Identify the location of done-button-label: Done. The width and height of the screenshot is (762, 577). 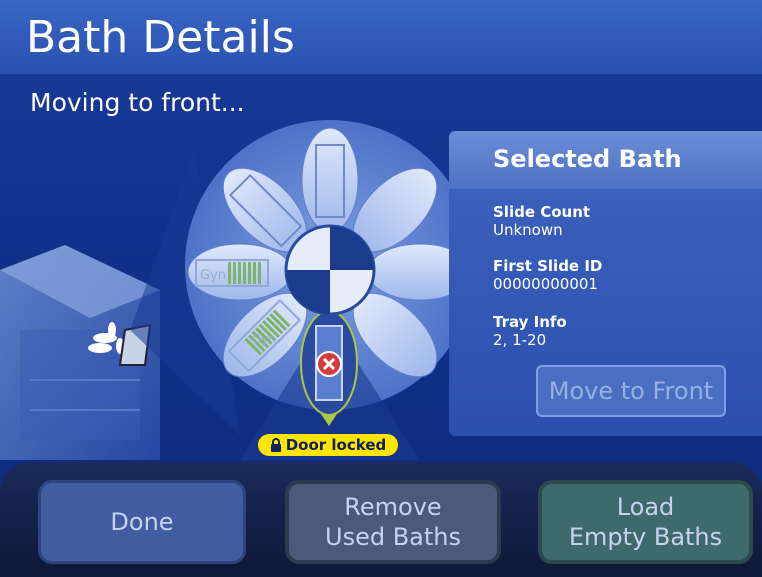
(142, 522).